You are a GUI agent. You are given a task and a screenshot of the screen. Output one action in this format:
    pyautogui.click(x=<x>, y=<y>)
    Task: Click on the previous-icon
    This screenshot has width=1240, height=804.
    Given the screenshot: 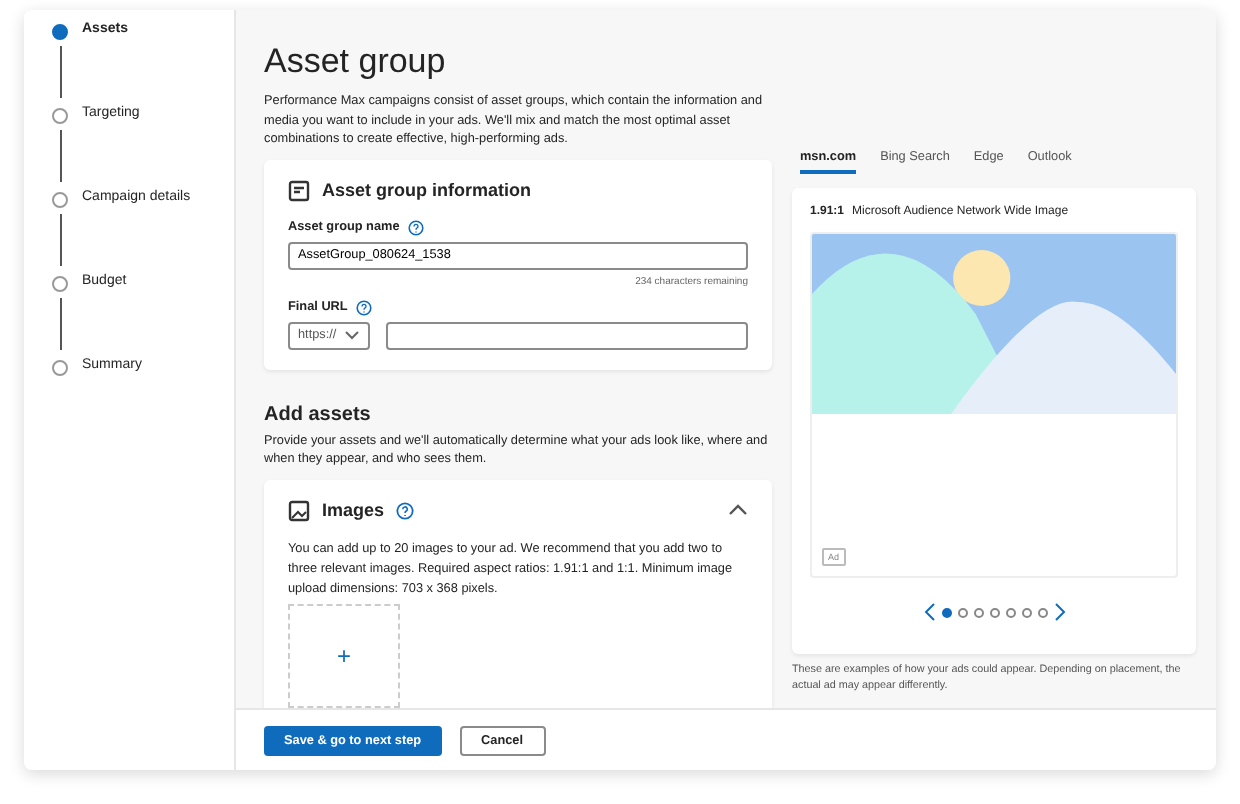 What is the action you would take?
    pyautogui.click(x=929, y=612)
    